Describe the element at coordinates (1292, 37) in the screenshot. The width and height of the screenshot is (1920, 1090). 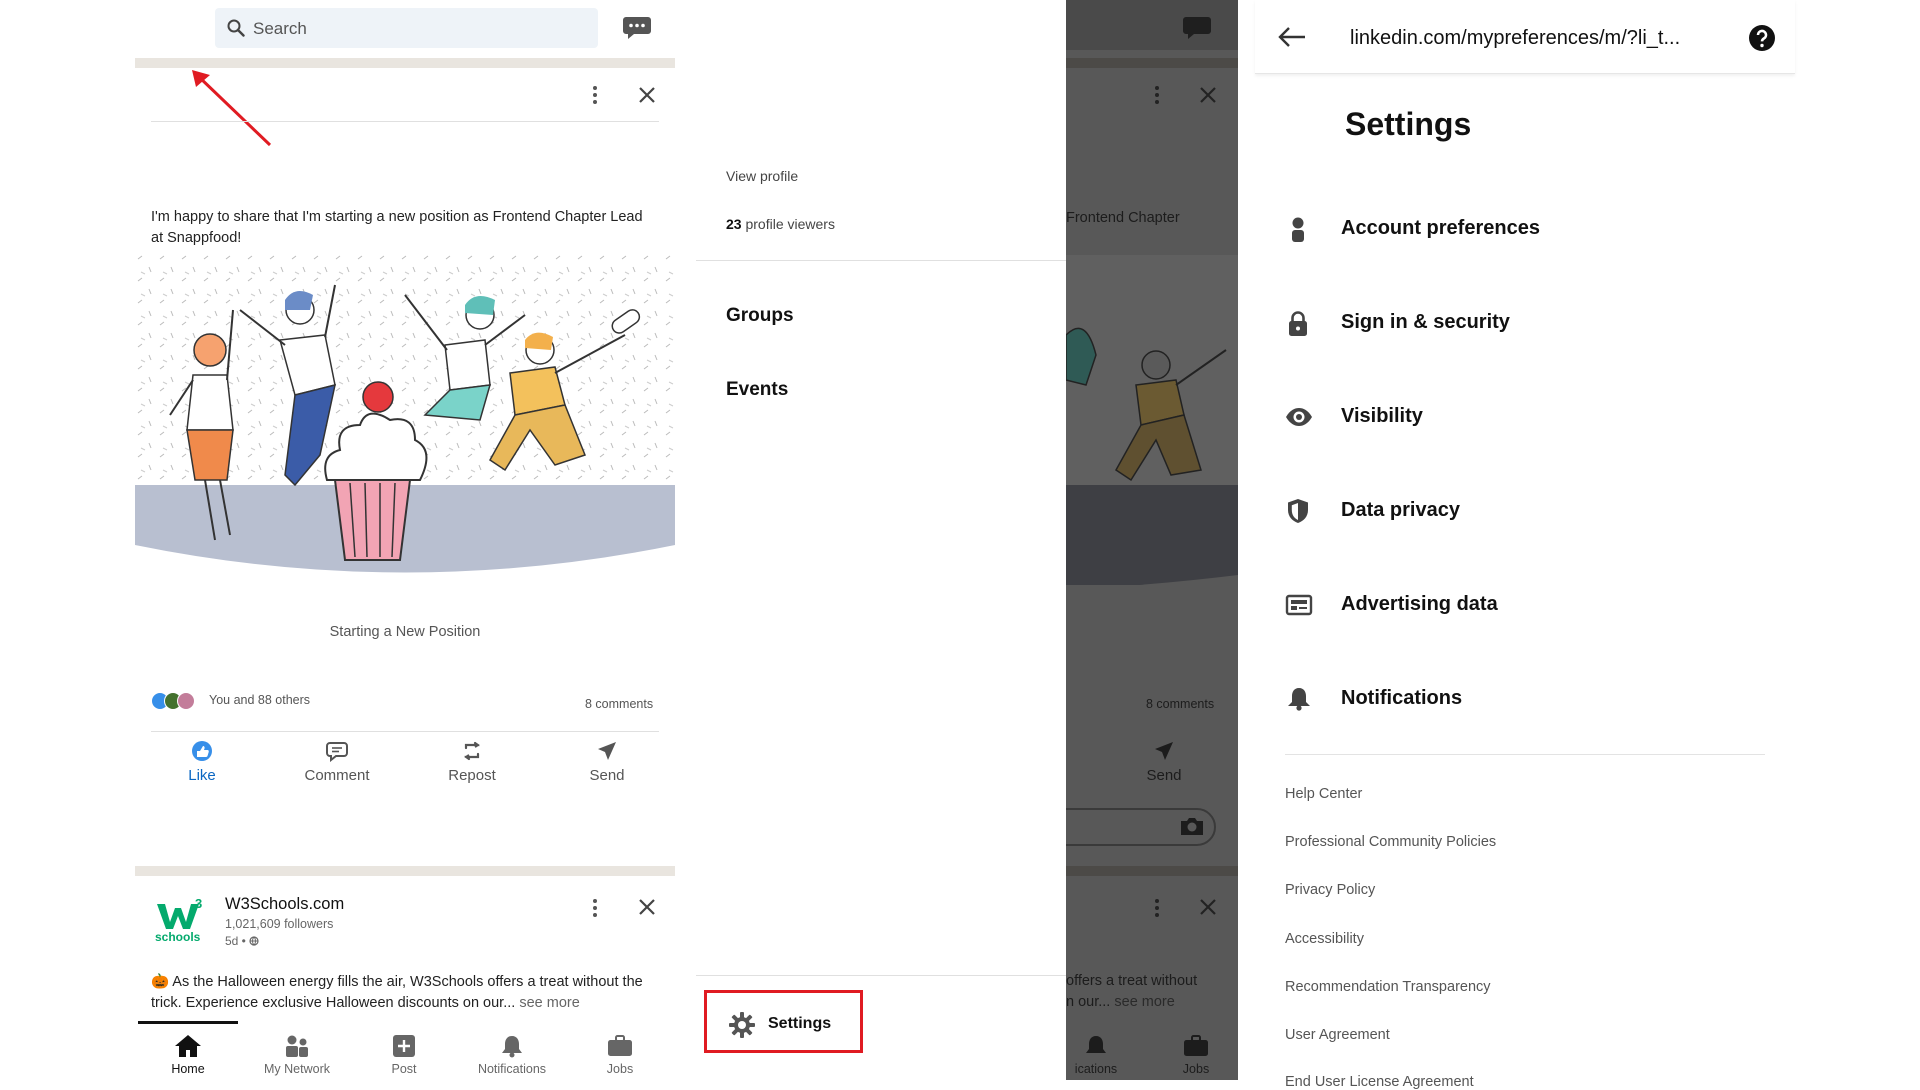
I see `back-arrow-icon` at that location.